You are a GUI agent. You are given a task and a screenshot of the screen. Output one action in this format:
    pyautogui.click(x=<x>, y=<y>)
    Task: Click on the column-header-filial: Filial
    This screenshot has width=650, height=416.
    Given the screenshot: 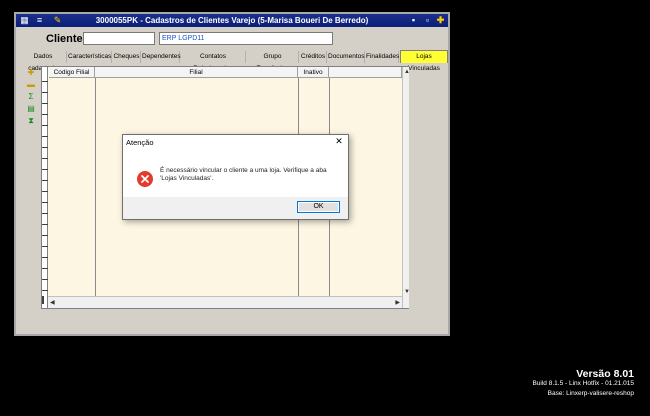 What is the action you would take?
    pyautogui.click(x=196, y=72)
    